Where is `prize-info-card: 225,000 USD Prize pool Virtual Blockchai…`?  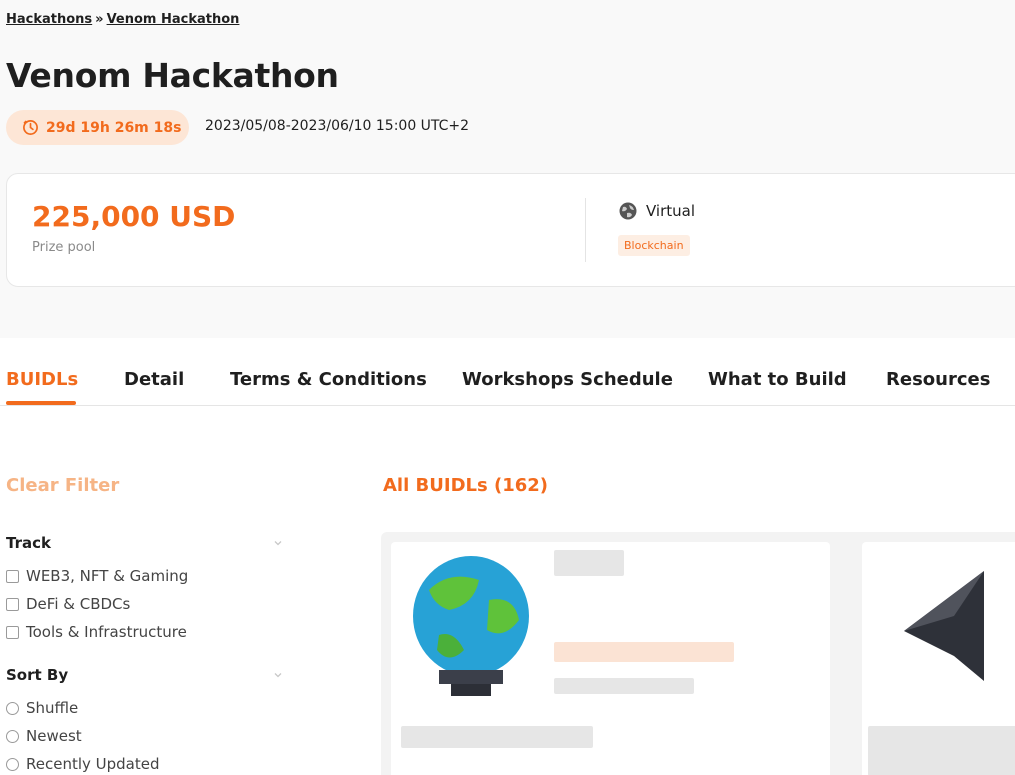
prize-info-card: 225,000 USD Prize pool Virtual Blockchai… is located at coordinates (510, 230).